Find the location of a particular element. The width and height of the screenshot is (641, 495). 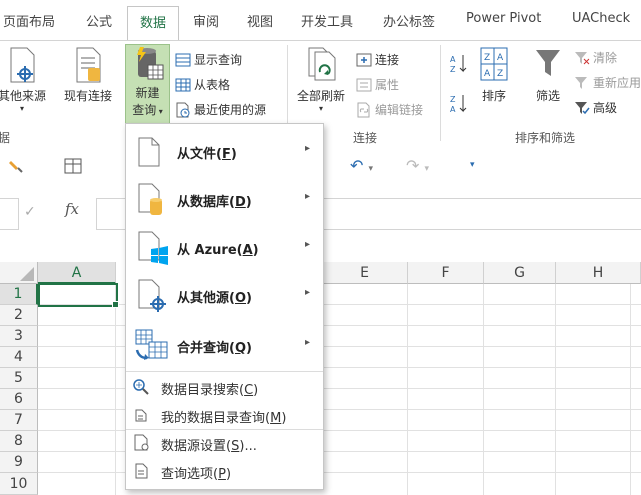

from-table-button: 从表格 is located at coordinates (202, 84).